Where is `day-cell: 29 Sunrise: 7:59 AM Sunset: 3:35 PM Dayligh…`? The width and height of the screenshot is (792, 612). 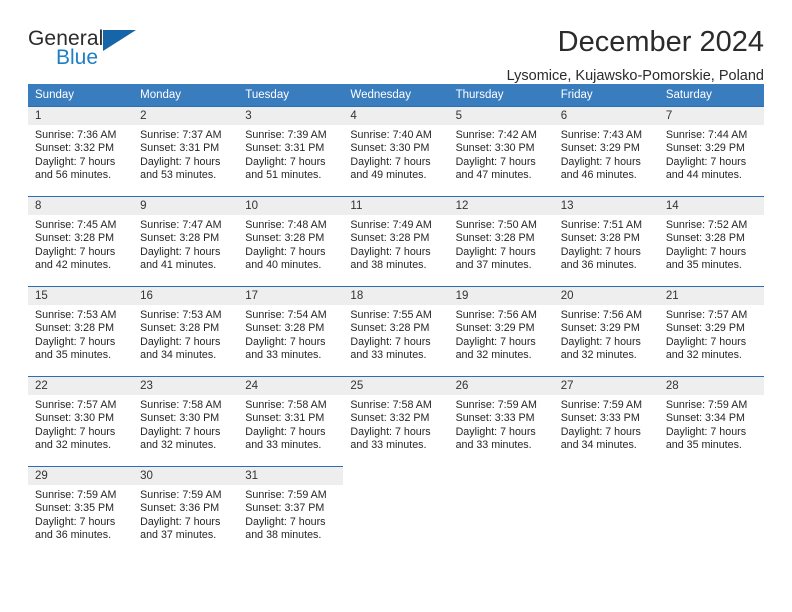 day-cell: 29 Sunrise: 7:59 AM Sunset: 3:35 PM Dayligh… is located at coordinates (81, 511).